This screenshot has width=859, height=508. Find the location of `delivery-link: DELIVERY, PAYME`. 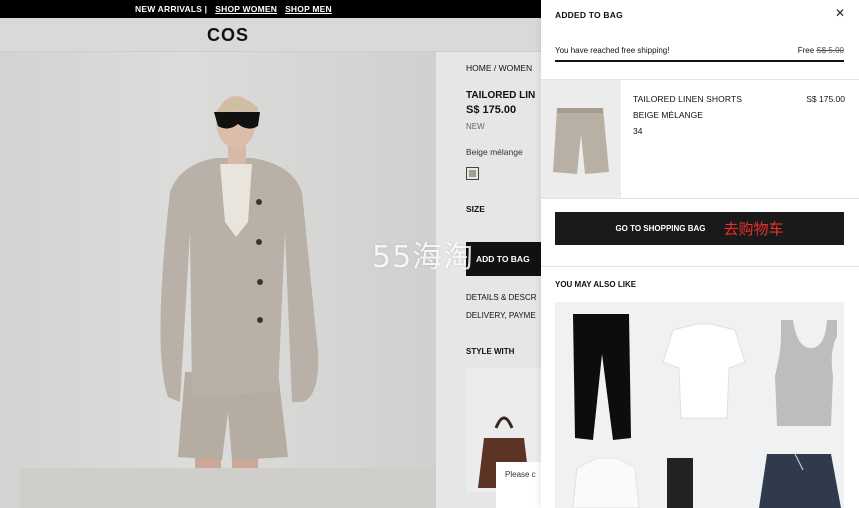

delivery-link: DELIVERY, PAYME is located at coordinates (501, 315).